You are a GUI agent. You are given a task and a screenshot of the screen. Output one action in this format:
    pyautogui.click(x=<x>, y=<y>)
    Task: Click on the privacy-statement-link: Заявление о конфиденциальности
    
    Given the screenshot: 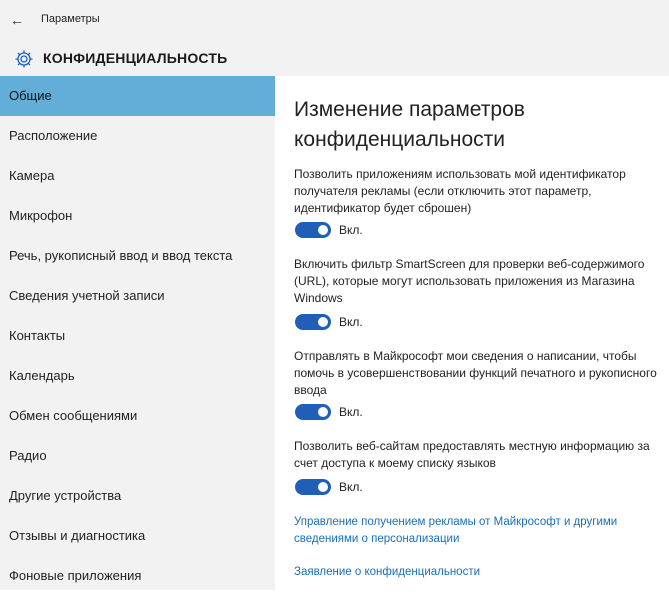 What is the action you would take?
    pyautogui.click(x=479, y=572)
    